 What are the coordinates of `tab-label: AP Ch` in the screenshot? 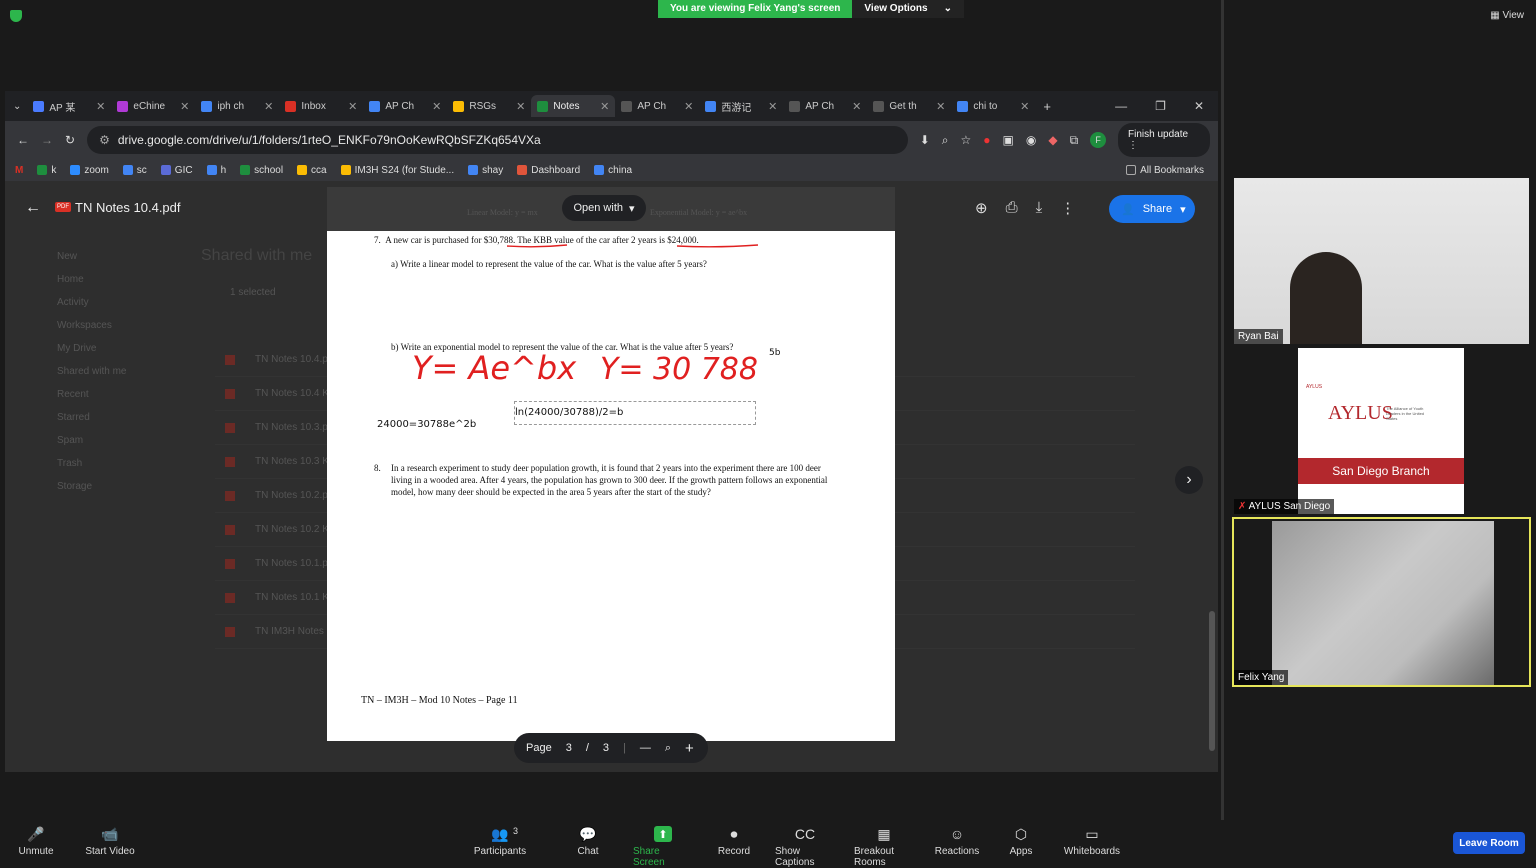 It's located at (820, 106).